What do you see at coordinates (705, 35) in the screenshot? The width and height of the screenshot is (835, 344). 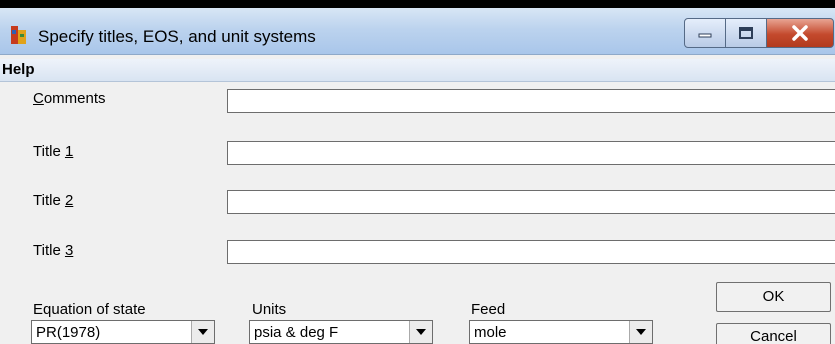 I see `minimize-icon` at bounding box center [705, 35].